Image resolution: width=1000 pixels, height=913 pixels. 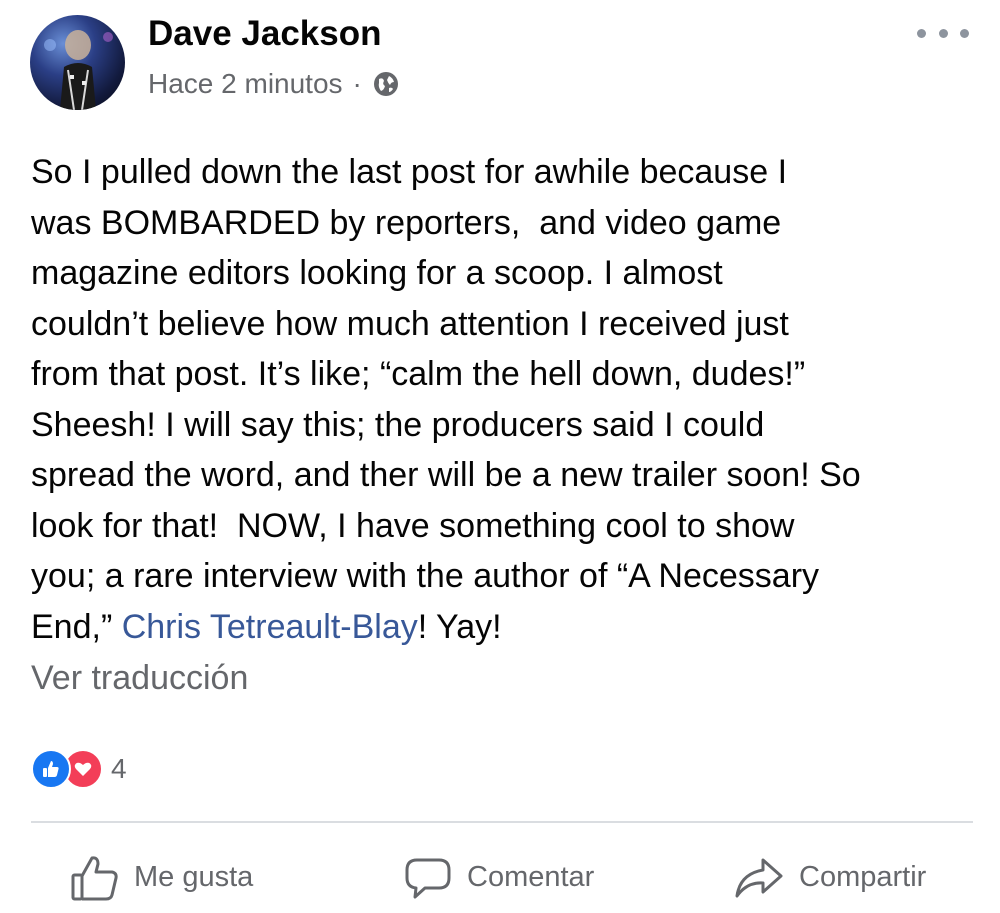 What do you see at coordinates (531, 877) in the screenshot?
I see `comment-label: Comentar` at bounding box center [531, 877].